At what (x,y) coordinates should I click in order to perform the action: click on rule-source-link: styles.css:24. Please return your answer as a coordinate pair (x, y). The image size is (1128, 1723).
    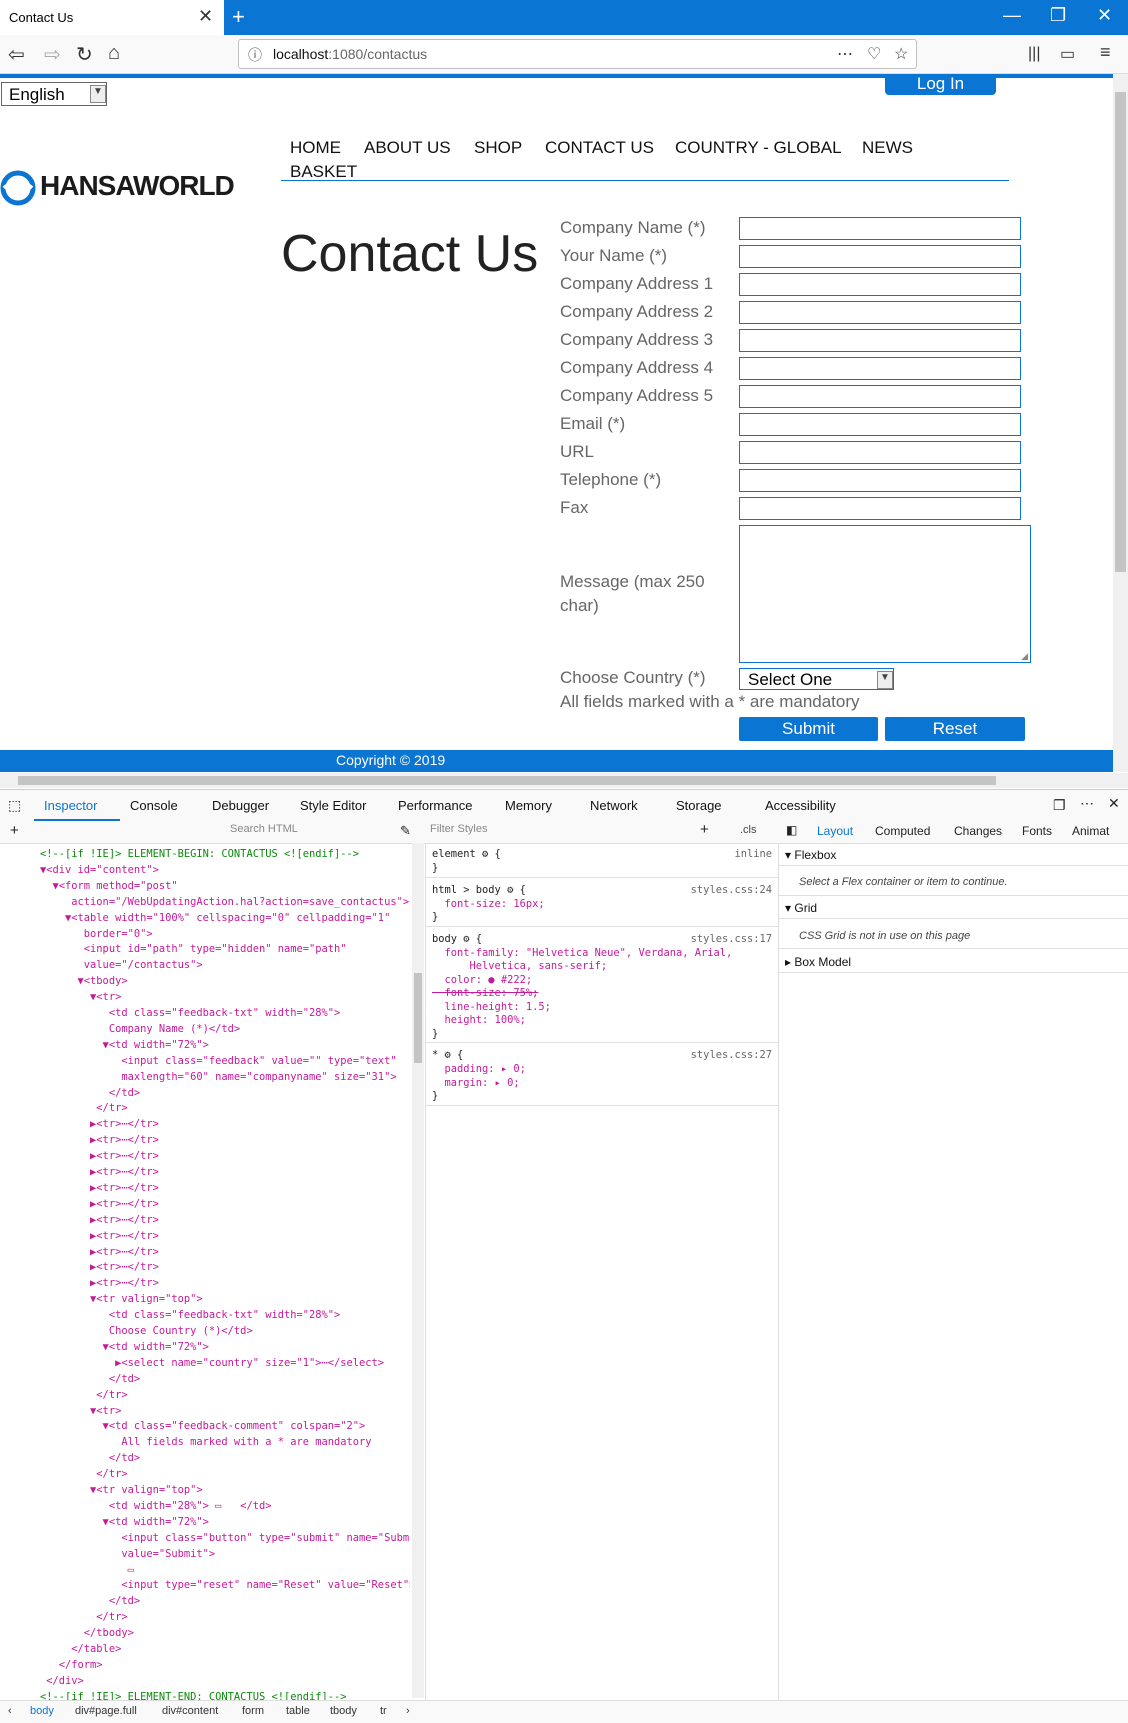
    Looking at the image, I should click on (731, 890).